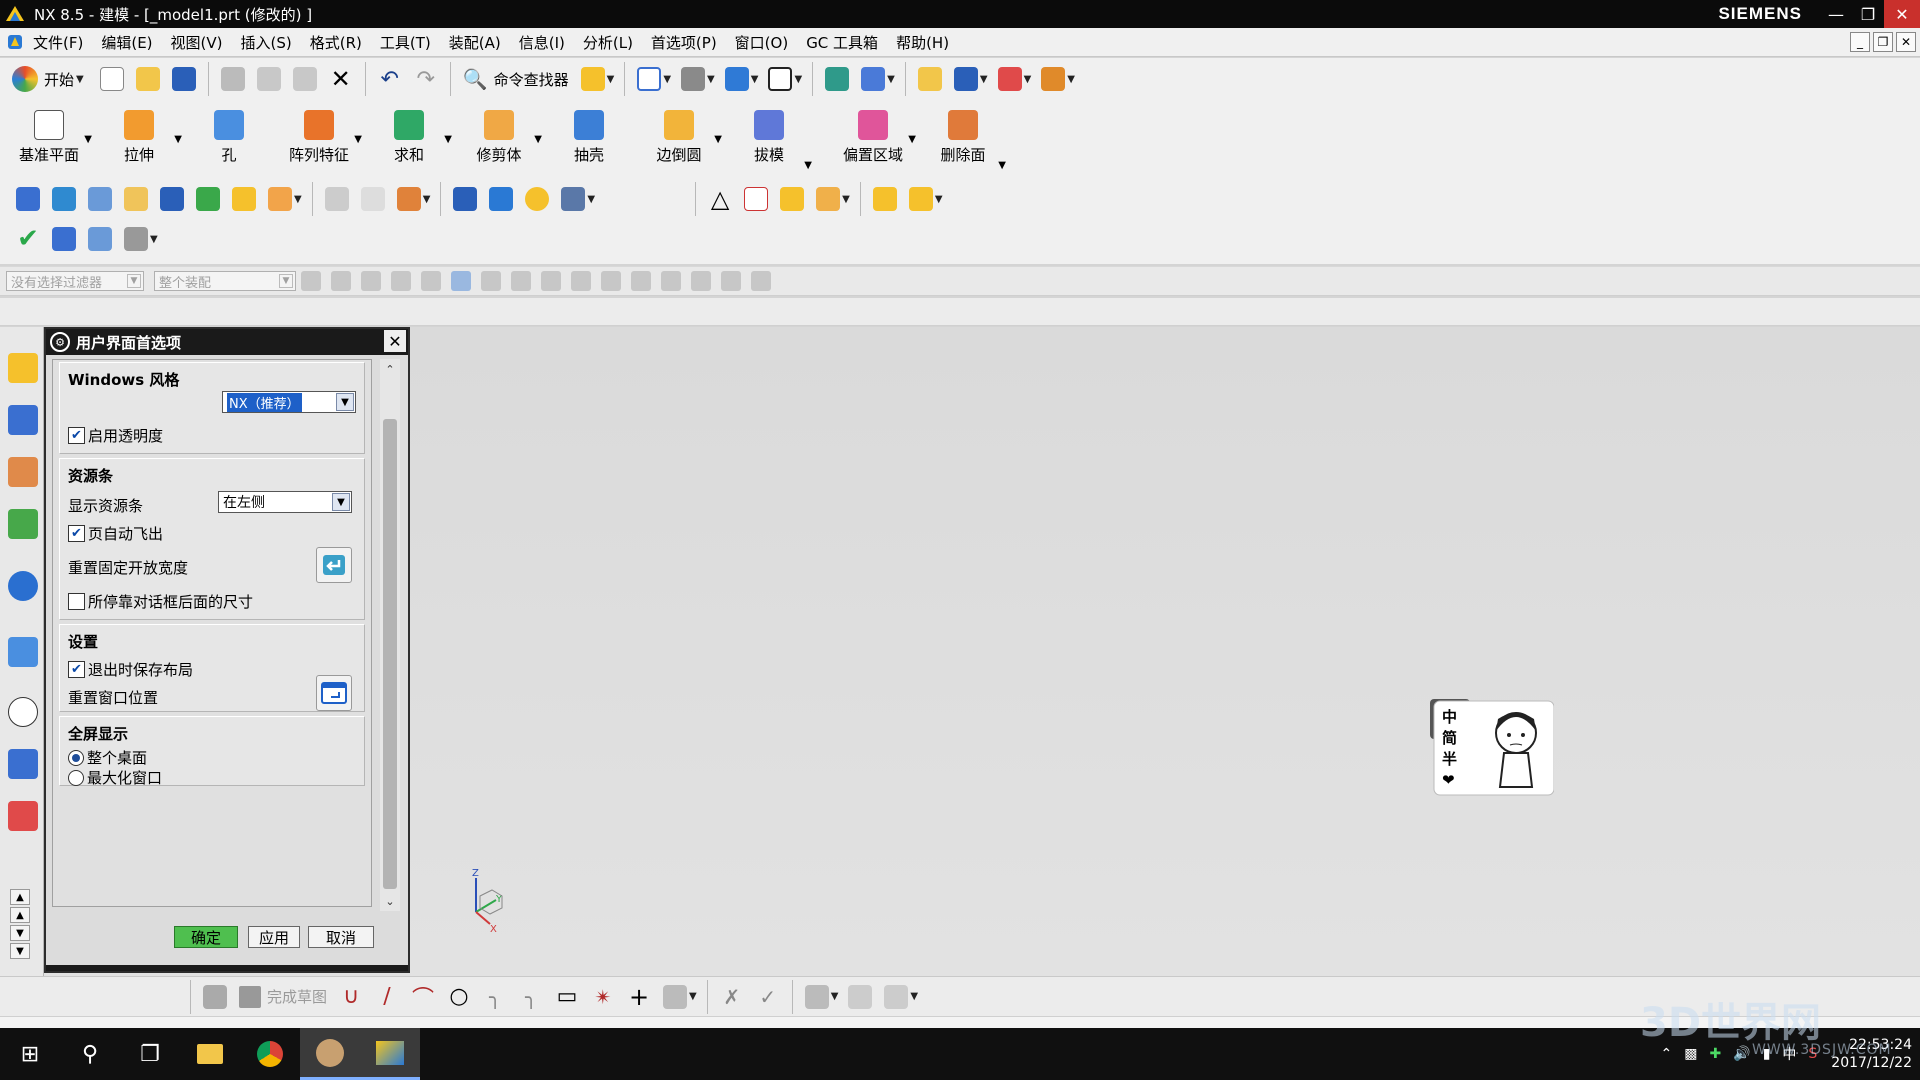 The height and width of the screenshot is (1080, 1920). Describe the element at coordinates (305, 79) in the screenshot. I see `paste-button` at that location.